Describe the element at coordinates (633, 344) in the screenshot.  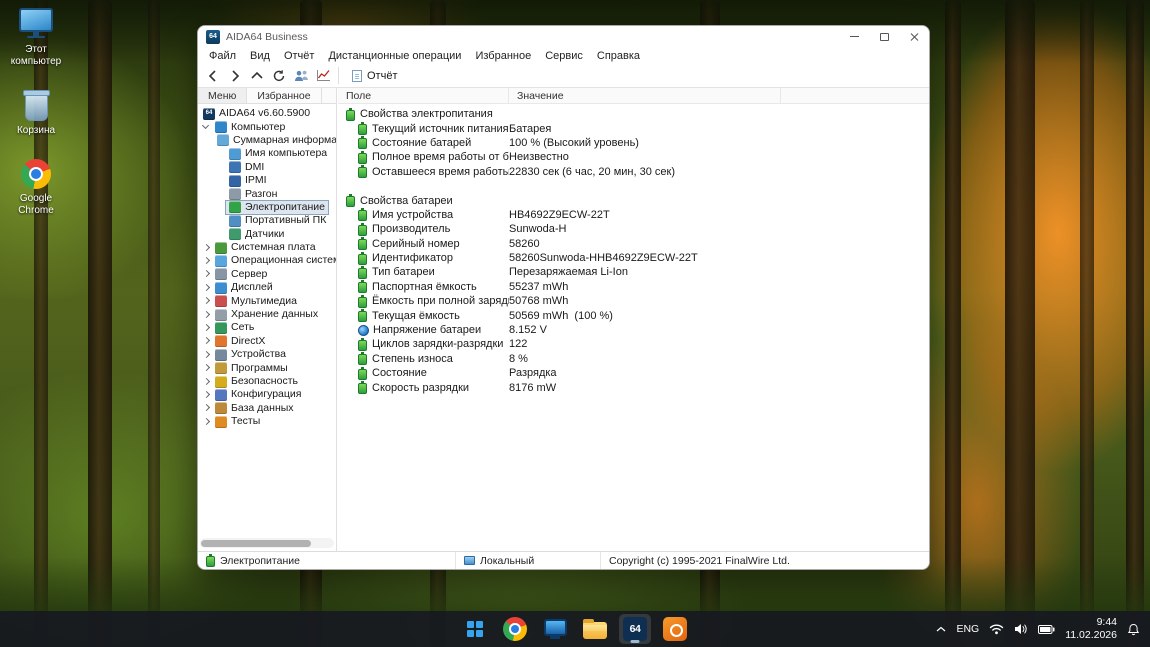
I see `table-row: Циклов зарядки-разрядки 122` at that location.